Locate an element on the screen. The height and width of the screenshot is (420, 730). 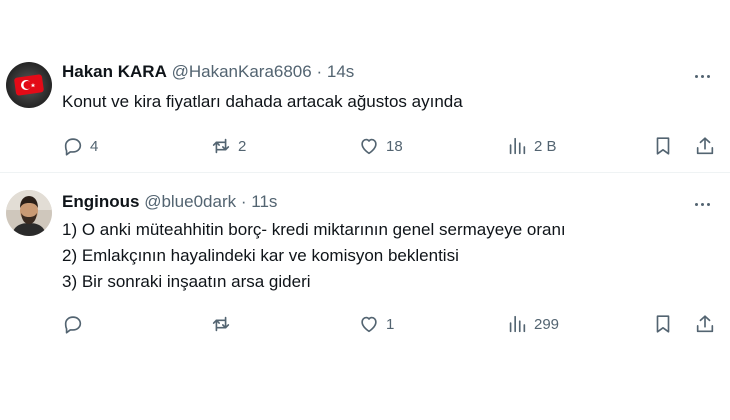
bearded-man-avatar-icon is located at coordinates (29, 213).